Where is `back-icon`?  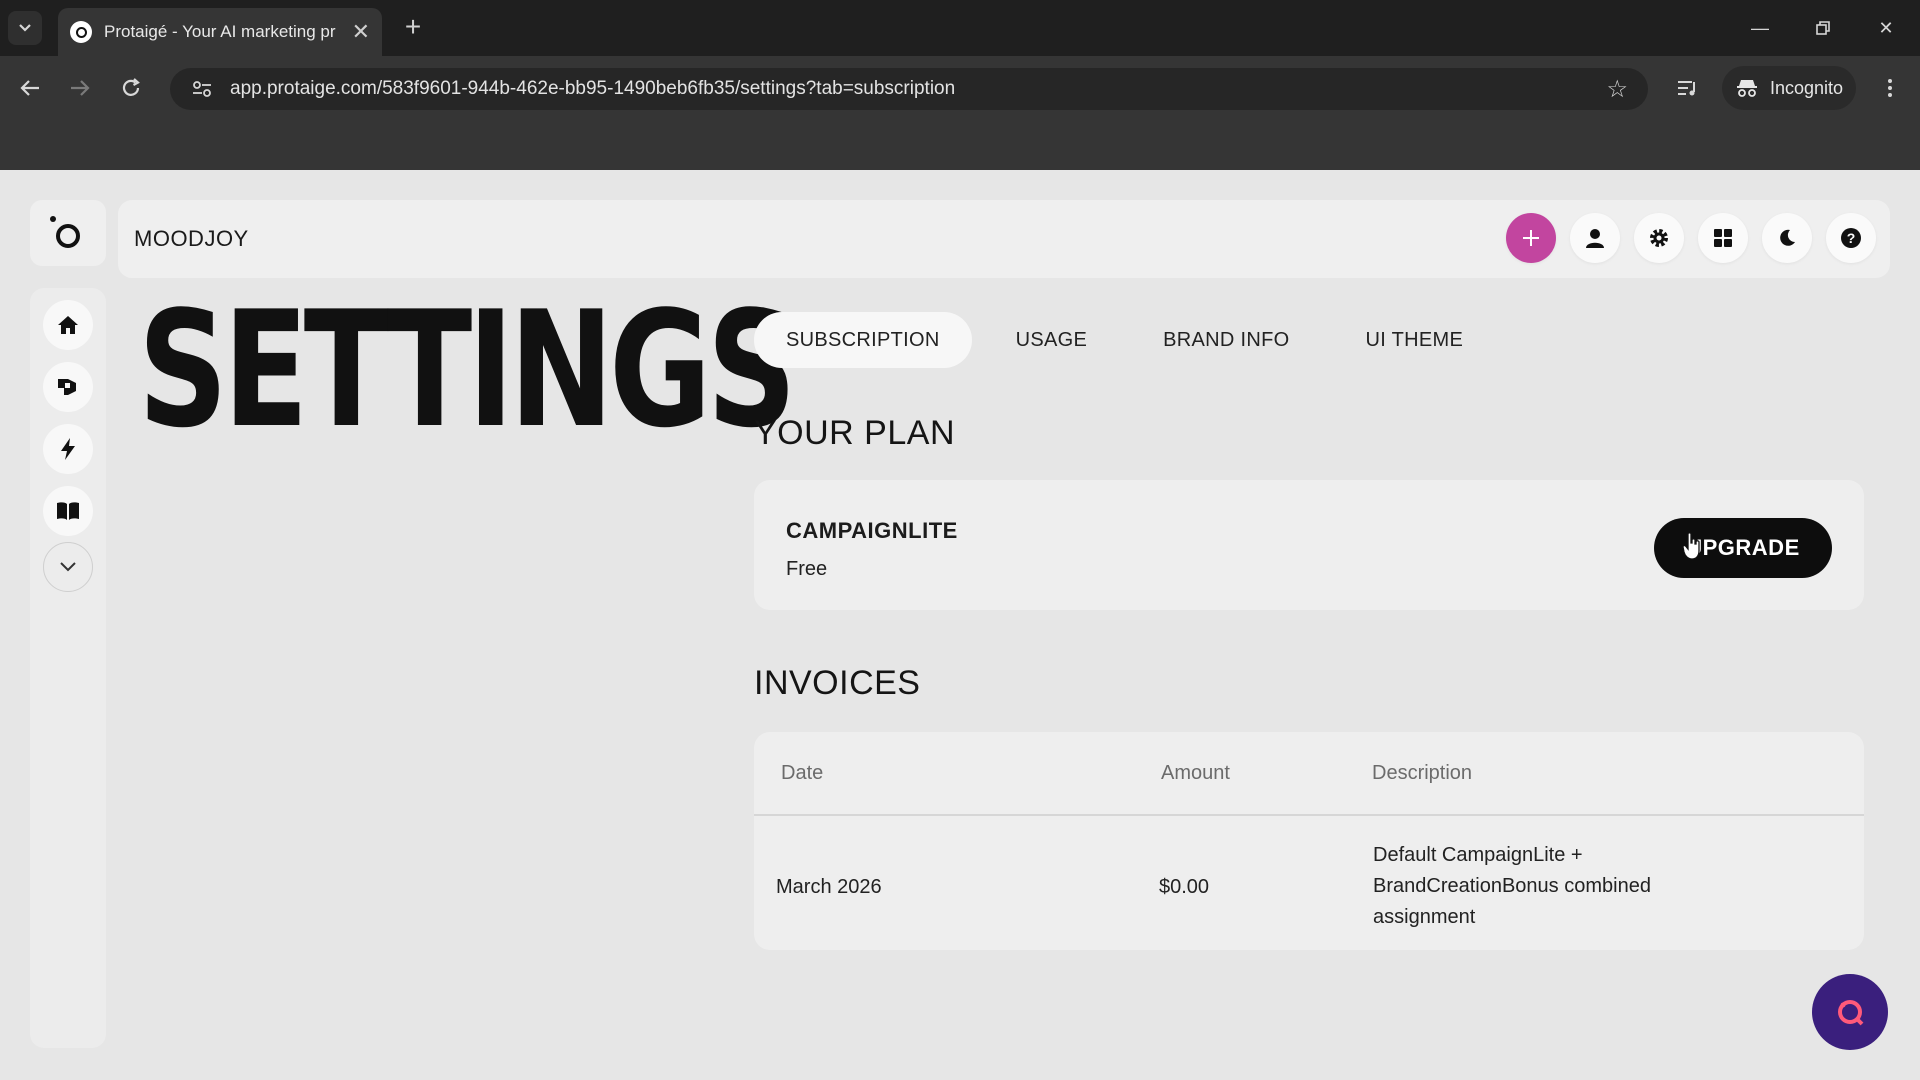
back-icon is located at coordinates (30, 88).